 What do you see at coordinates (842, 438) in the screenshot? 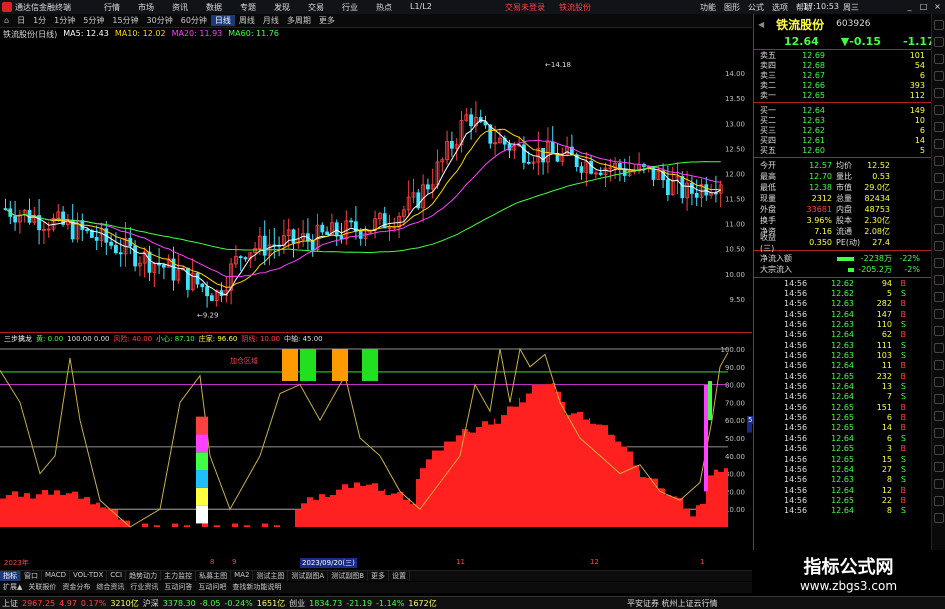
I see `tick-row: 14:56 12.64 6 S` at bounding box center [842, 438].